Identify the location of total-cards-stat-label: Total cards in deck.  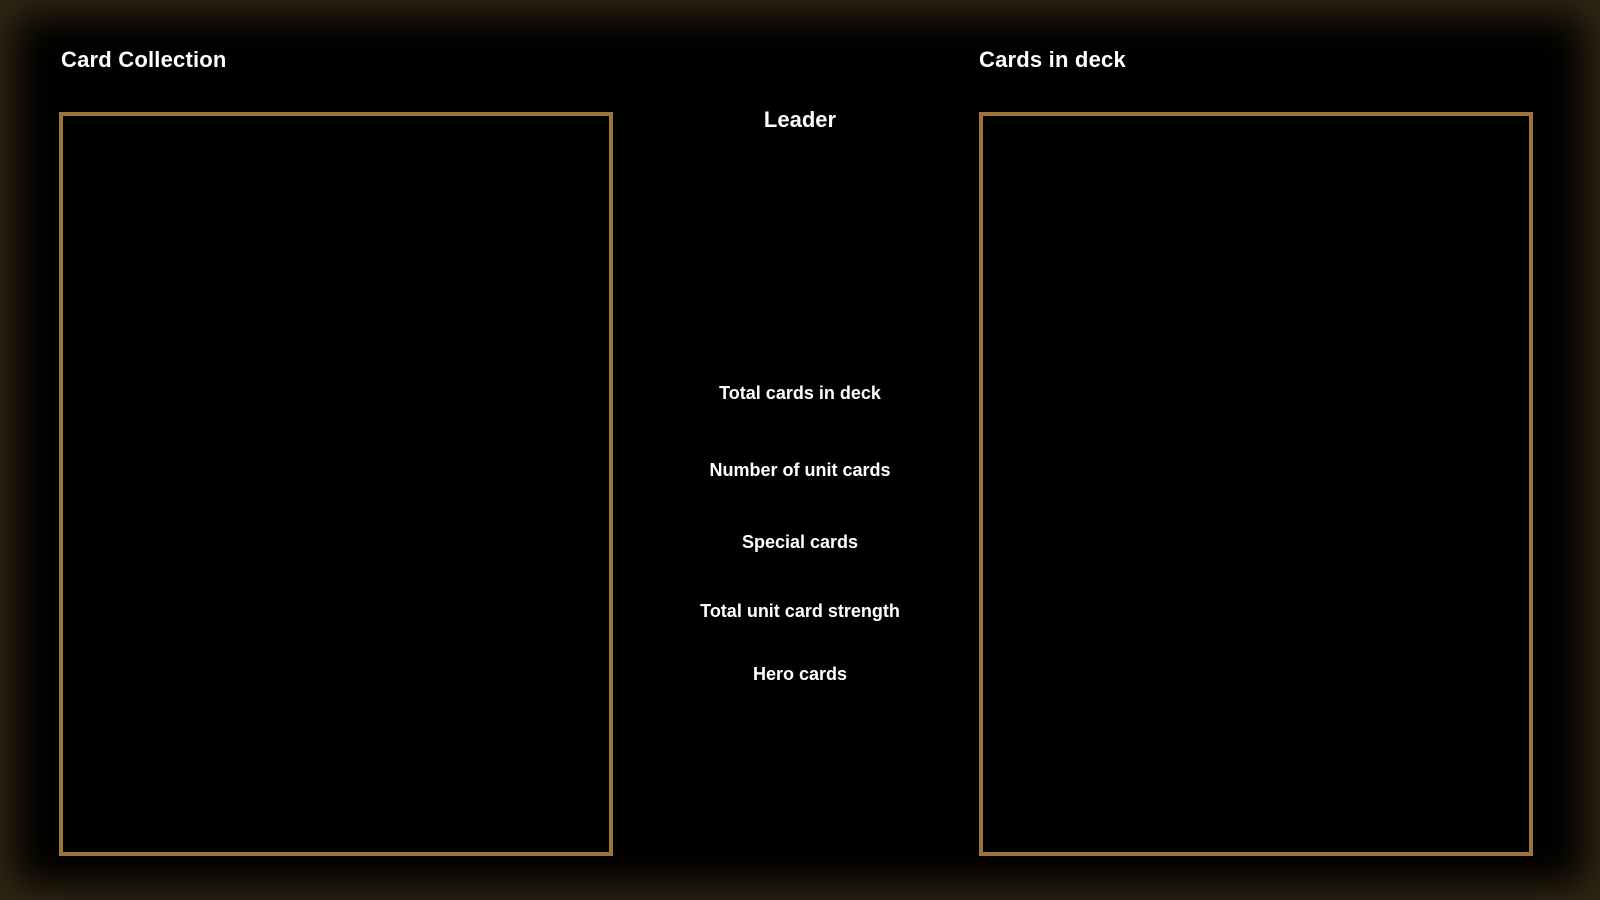
(800, 393).